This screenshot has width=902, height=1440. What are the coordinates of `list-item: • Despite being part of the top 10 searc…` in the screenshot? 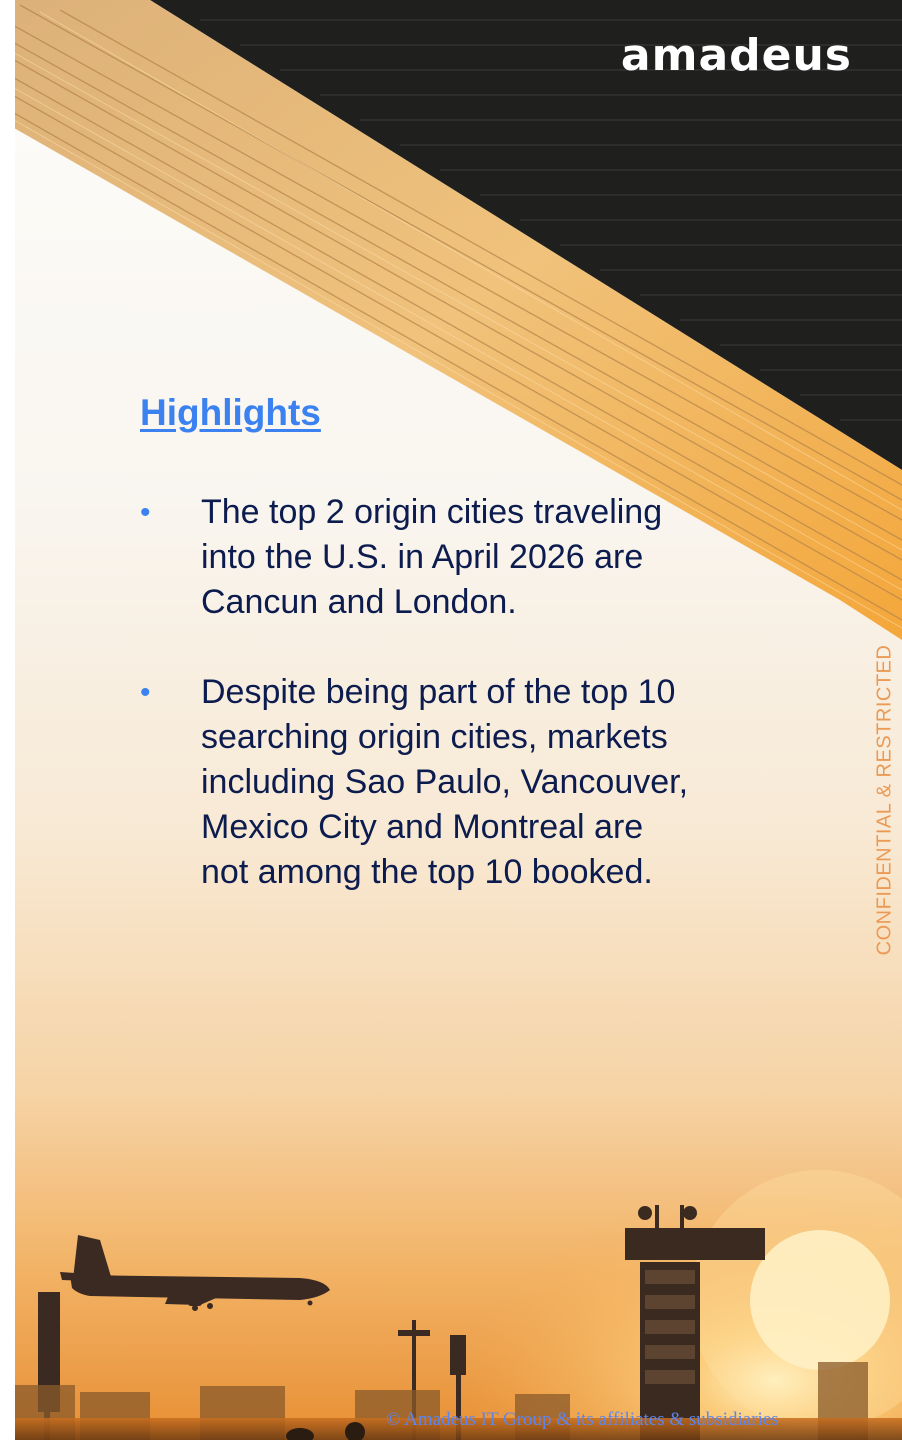 It's located at (420, 782).